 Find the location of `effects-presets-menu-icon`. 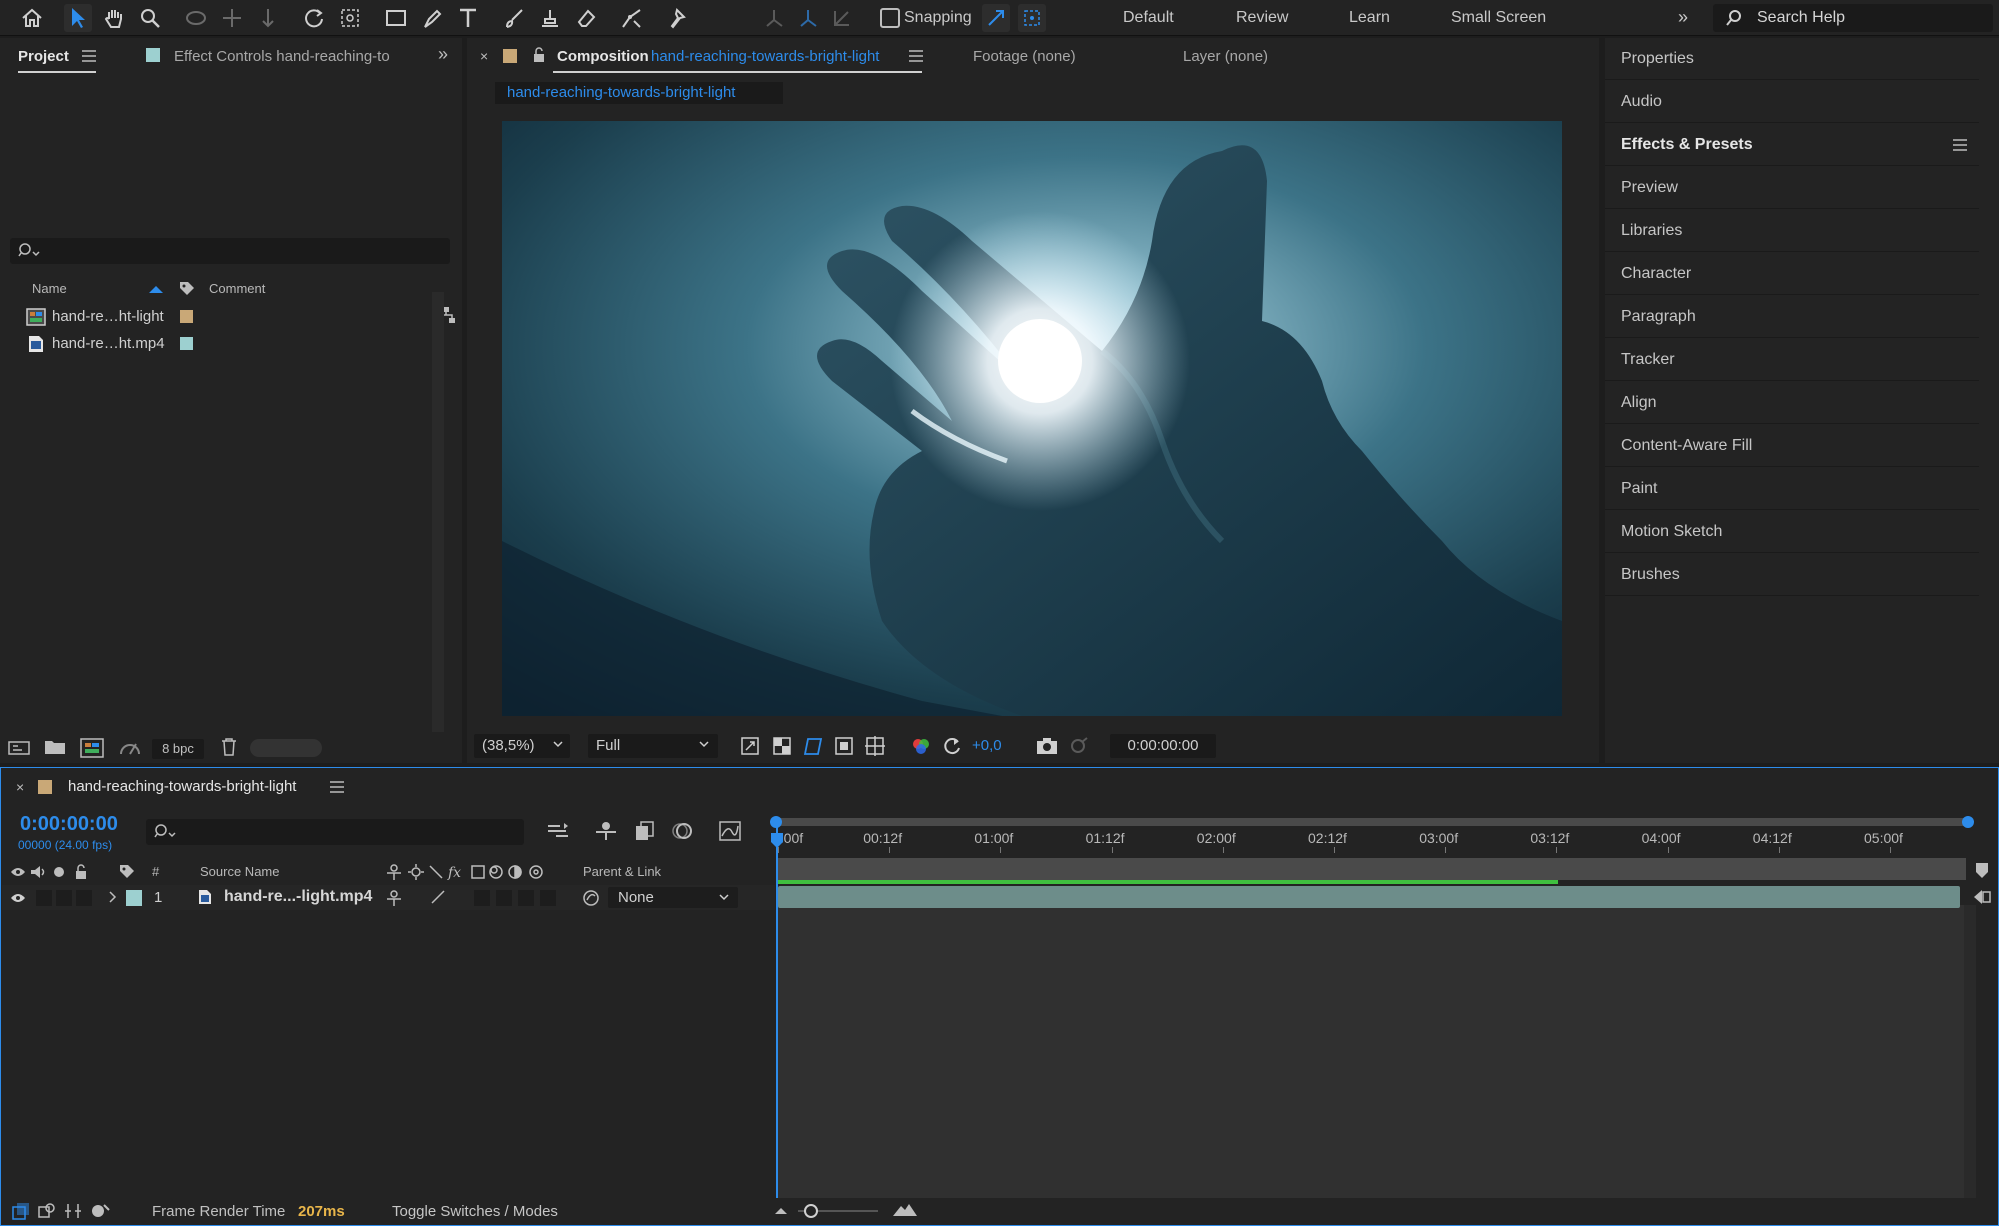

effects-presets-menu-icon is located at coordinates (1960, 145).